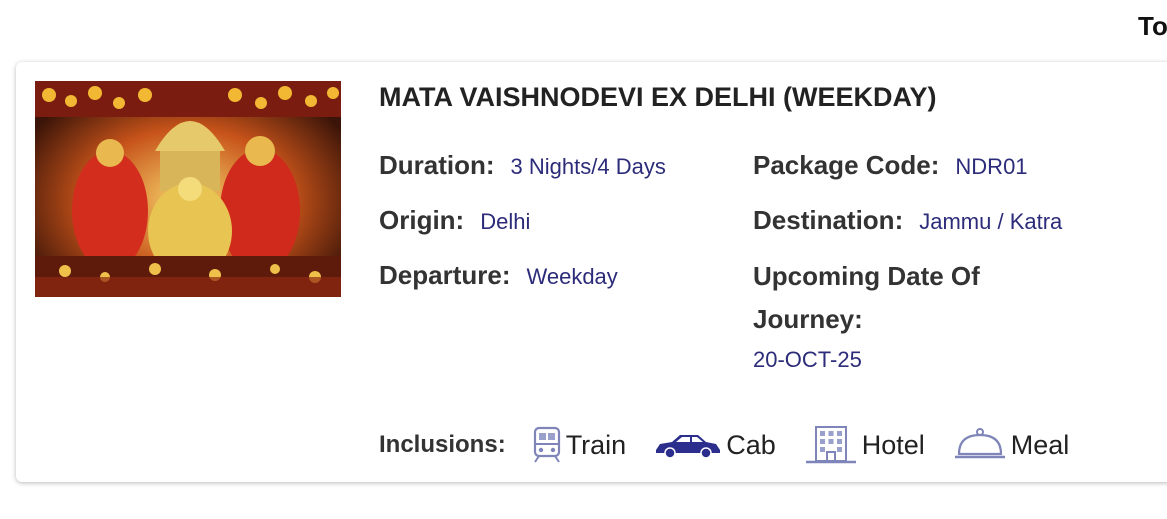 The width and height of the screenshot is (1167, 519). What do you see at coordinates (505, 221) in the screenshot?
I see `origin-value: Delhi` at bounding box center [505, 221].